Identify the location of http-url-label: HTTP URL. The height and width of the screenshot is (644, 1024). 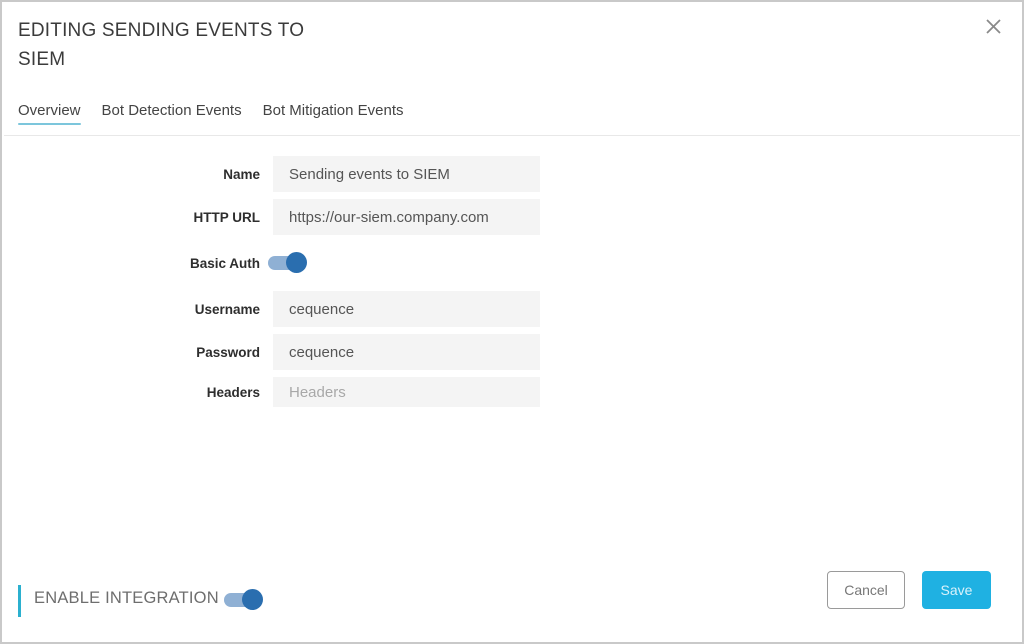
(227, 217).